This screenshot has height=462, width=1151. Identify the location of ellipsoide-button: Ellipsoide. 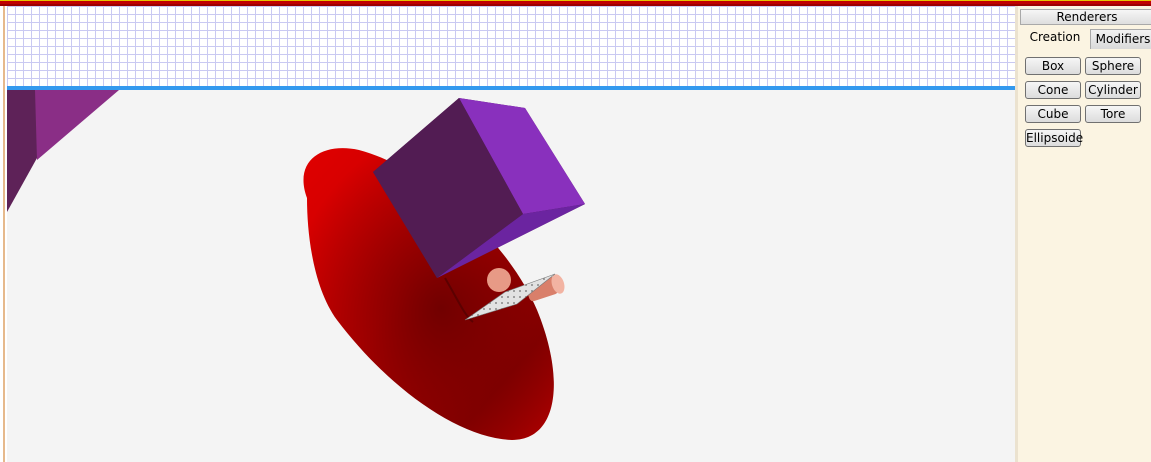
(1054, 138).